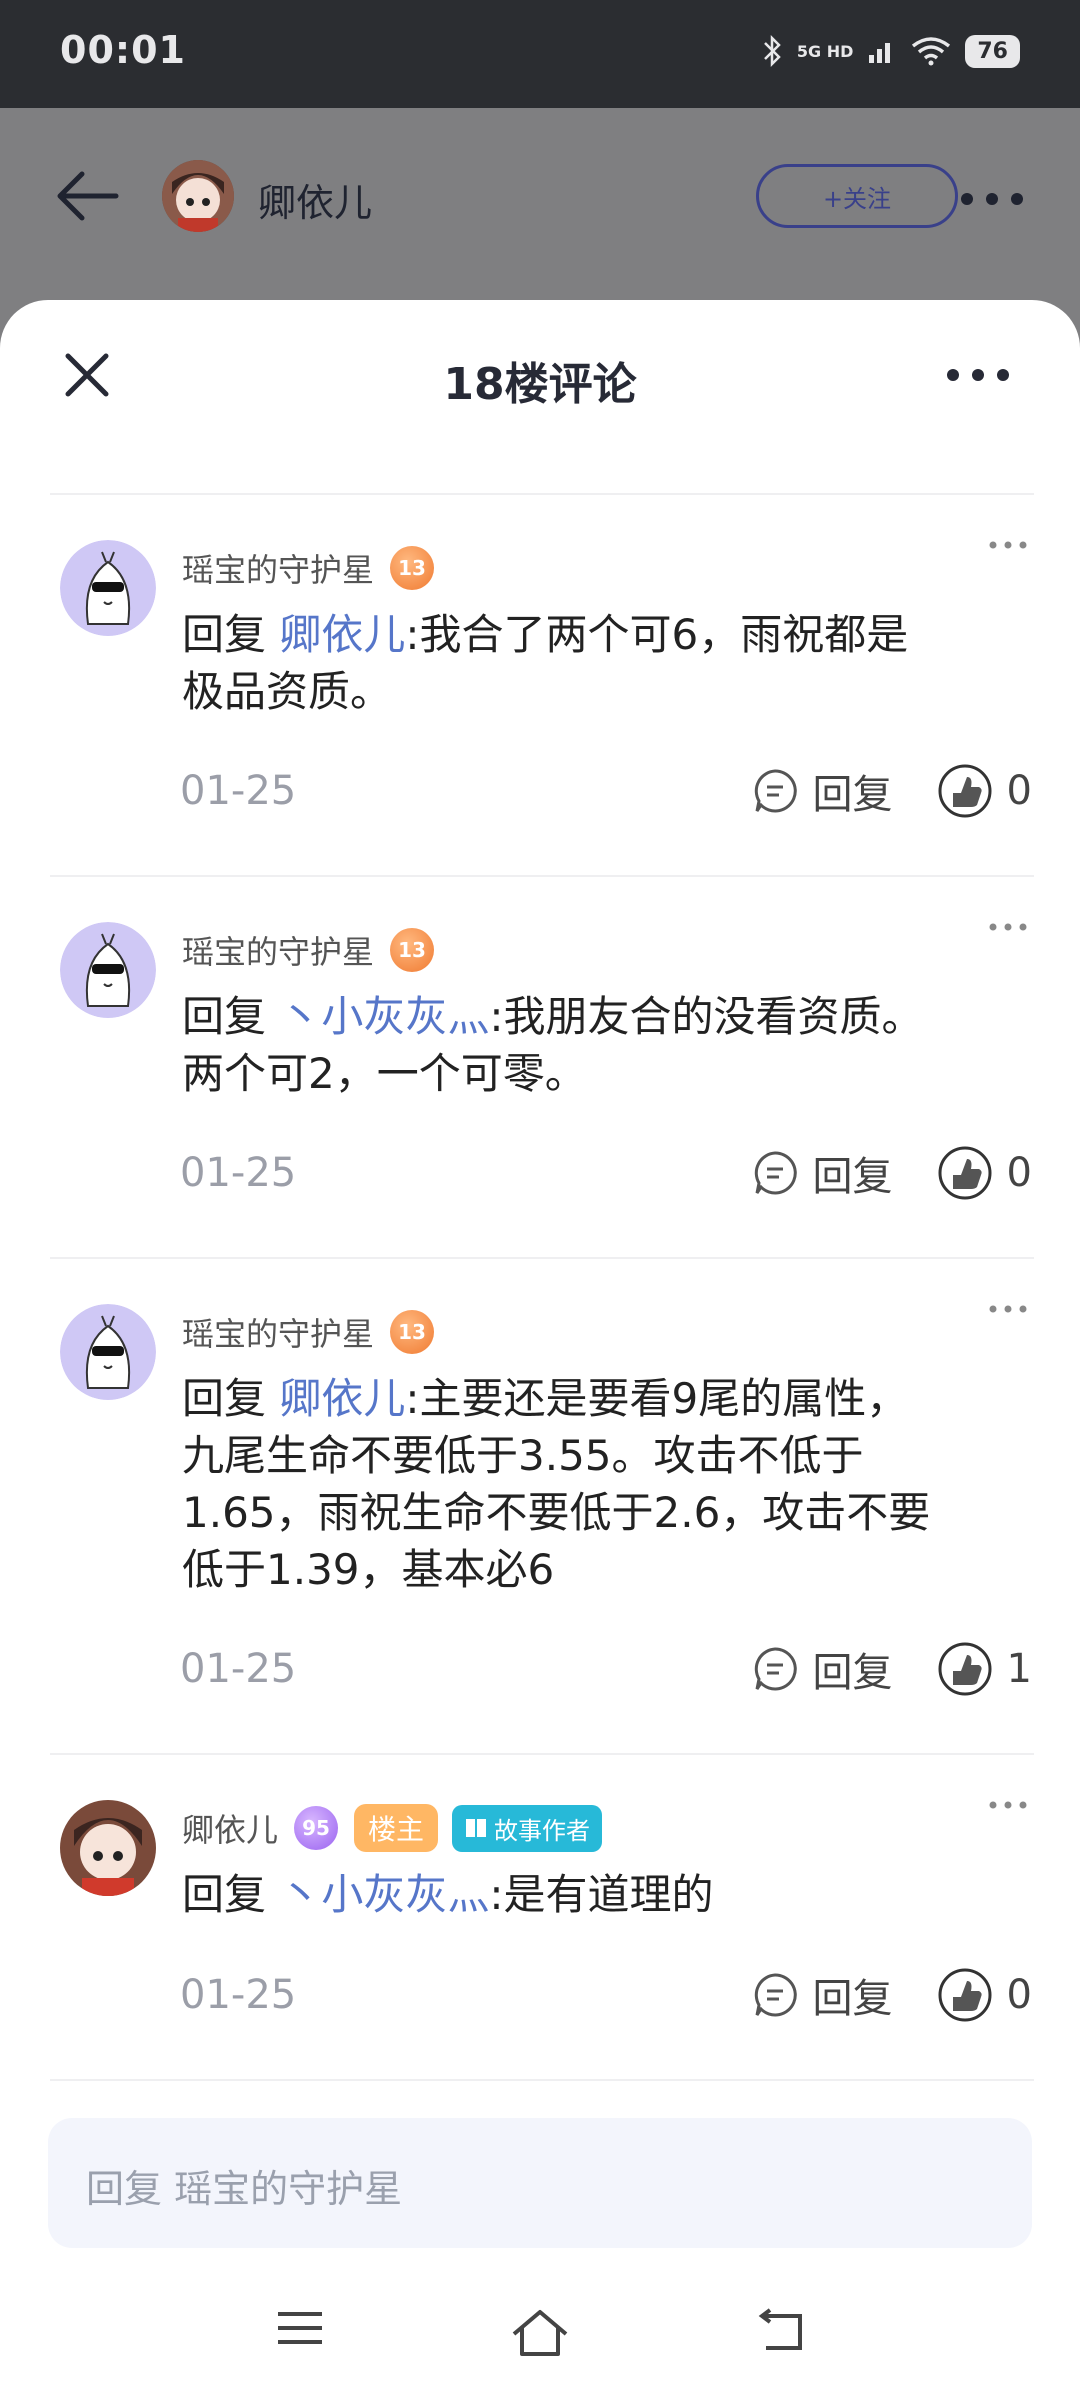 The image size is (1080, 2400). What do you see at coordinates (527, 1828) in the screenshot?
I see `story-author-tag: 故事作者` at bounding box center [527, 1828].